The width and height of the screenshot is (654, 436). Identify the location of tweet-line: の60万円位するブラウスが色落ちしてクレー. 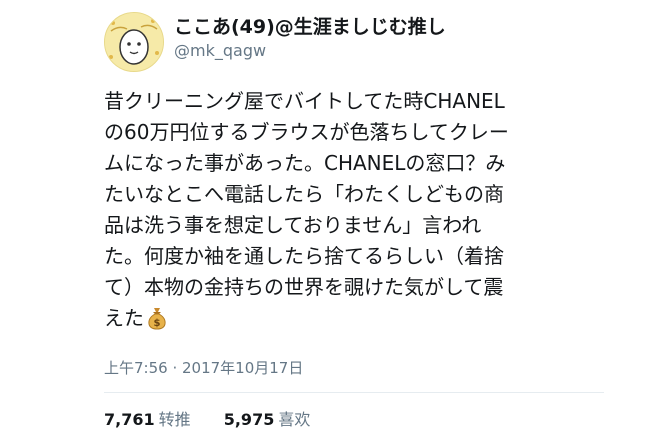
(306, 132).